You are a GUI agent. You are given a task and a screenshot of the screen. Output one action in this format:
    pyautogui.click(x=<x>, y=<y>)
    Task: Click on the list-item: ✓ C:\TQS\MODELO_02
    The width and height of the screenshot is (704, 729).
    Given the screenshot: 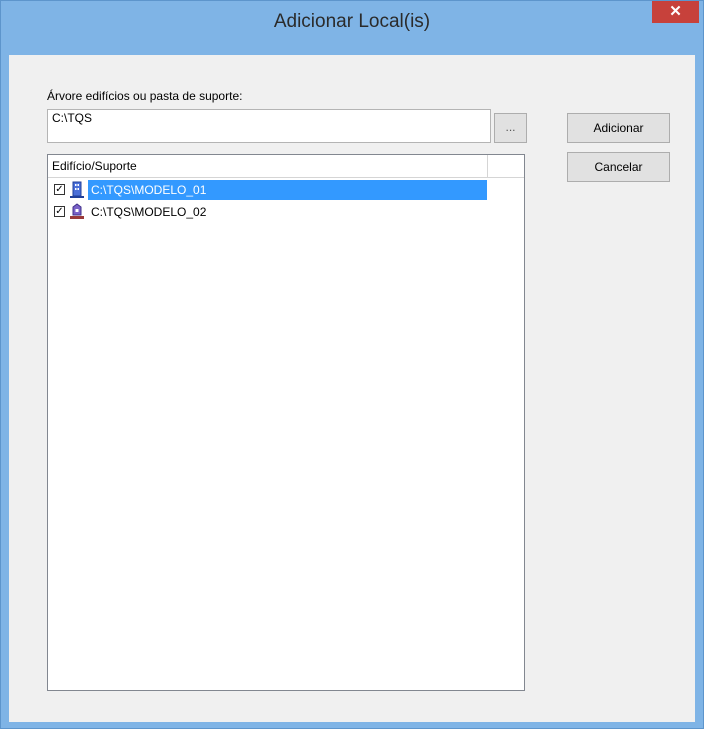 What is the action you would take?
    pyautogui.click(x=272, y=212)
    